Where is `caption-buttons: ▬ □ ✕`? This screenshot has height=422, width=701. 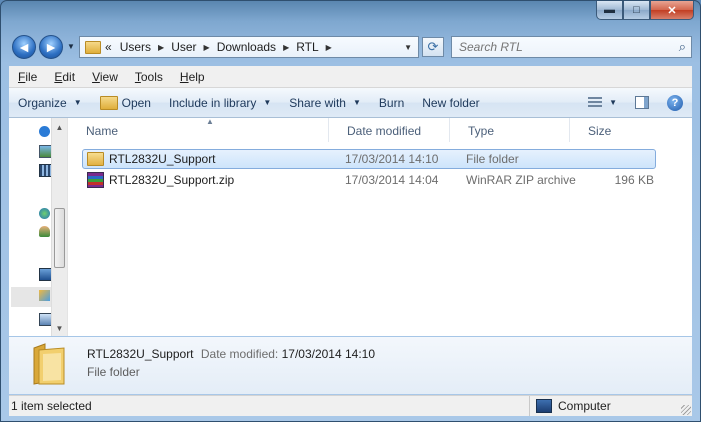
caption-buttons: ▬ □ ✕ is located at coordinates (645, 11).